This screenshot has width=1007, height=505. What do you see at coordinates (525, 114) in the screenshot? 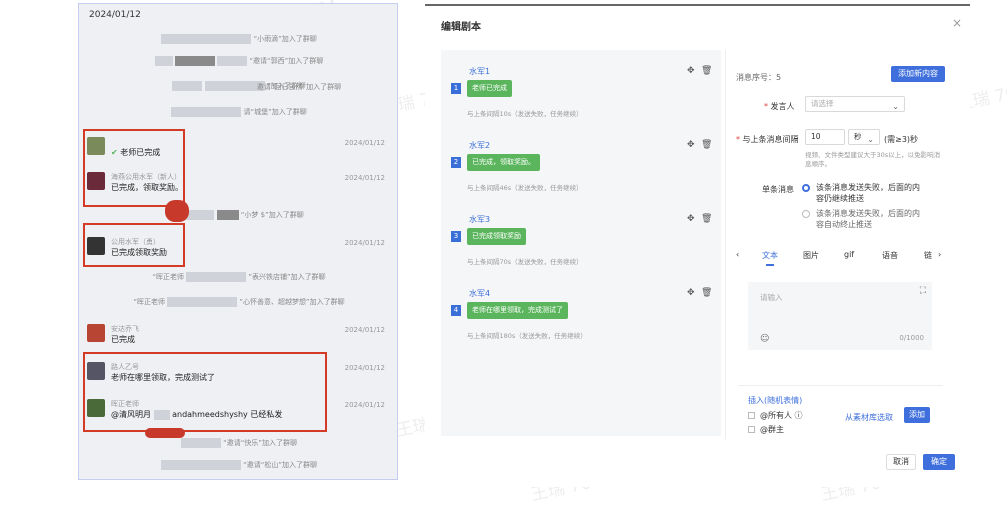
I see `interval-note: 与上条间隔10s（发送失败，任务继续）` at bounding box center [525, 114].